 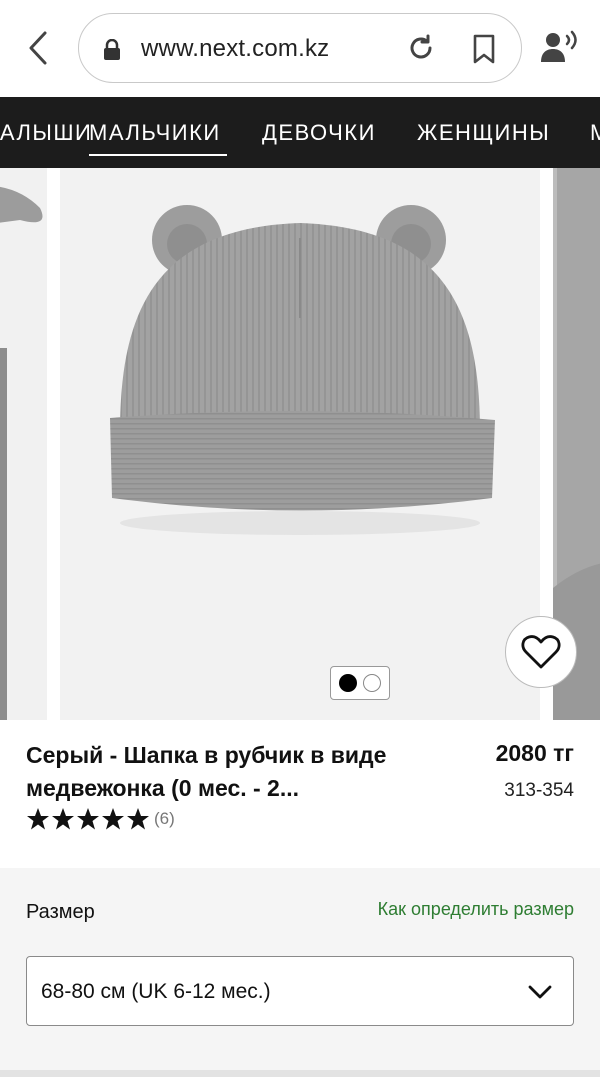 I want to click on size-guide-link: Как определить размер, so click(x=476, y=909).